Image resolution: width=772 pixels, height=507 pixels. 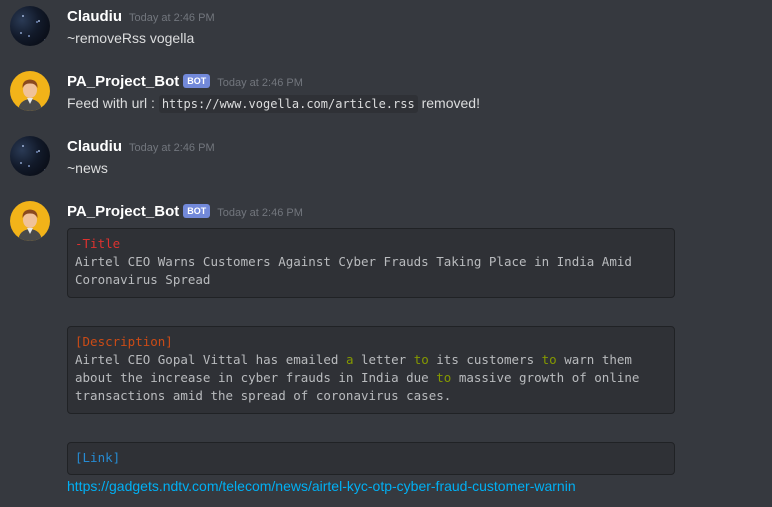 I want to click on link-tag: [Link], so click(x=98, y=457).